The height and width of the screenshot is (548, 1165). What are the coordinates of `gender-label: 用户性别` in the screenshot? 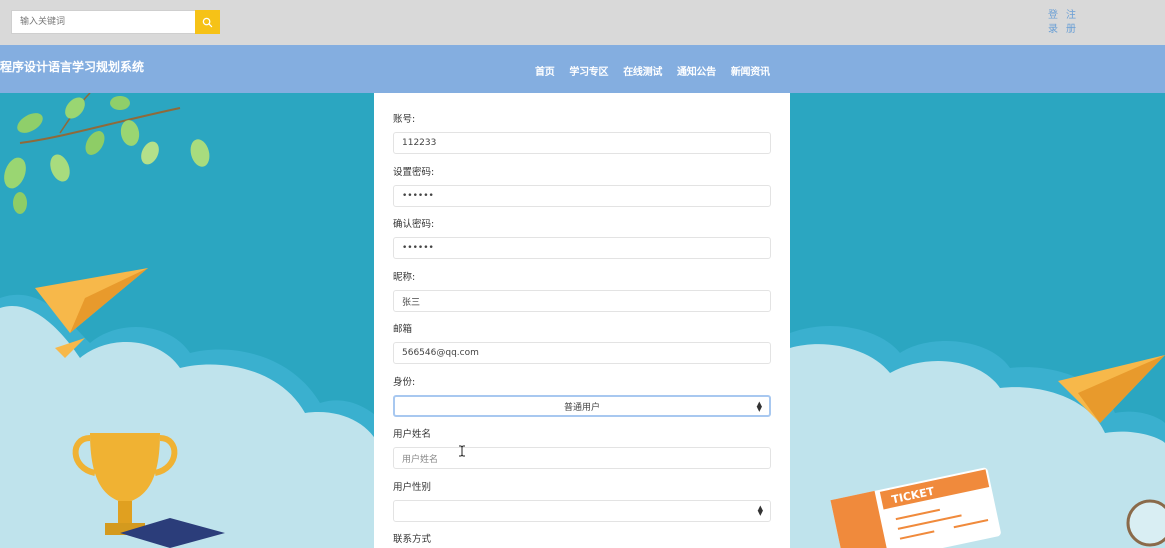 It's located at (412, 487).